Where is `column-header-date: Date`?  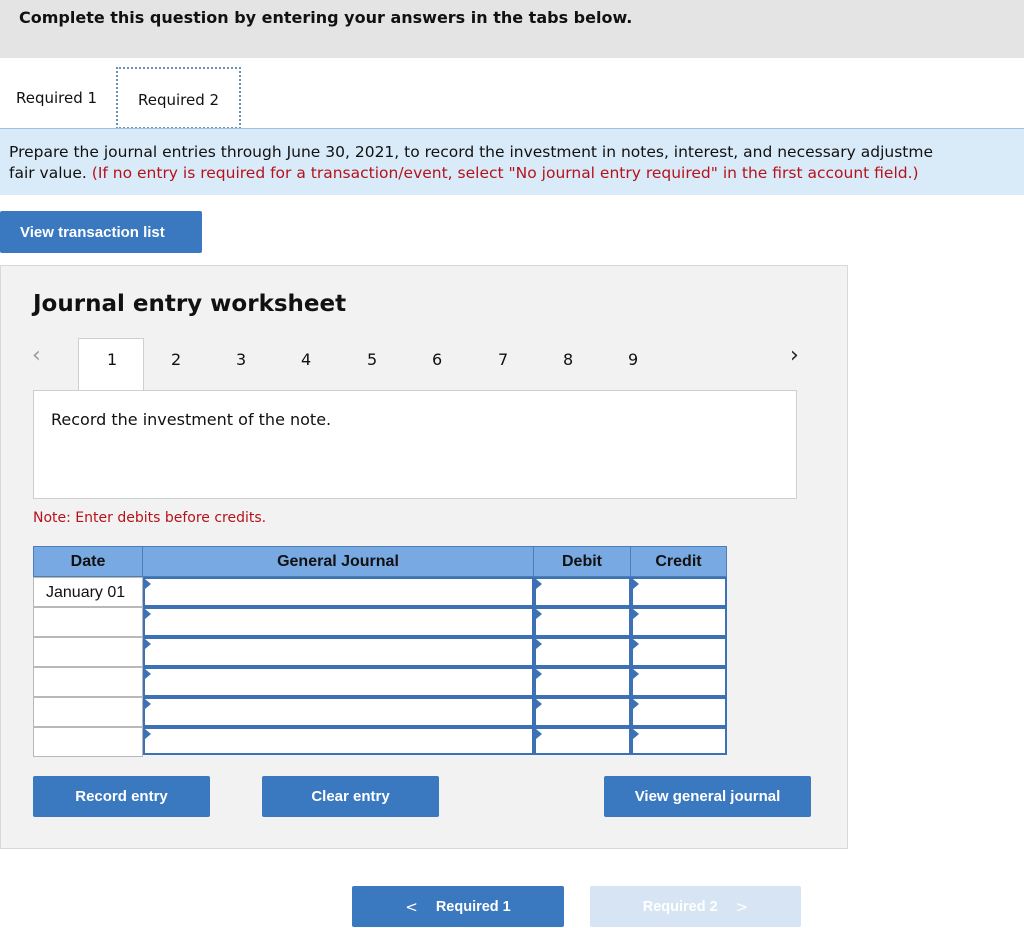 column-header-date: Date is located at coordinates (88, 561).